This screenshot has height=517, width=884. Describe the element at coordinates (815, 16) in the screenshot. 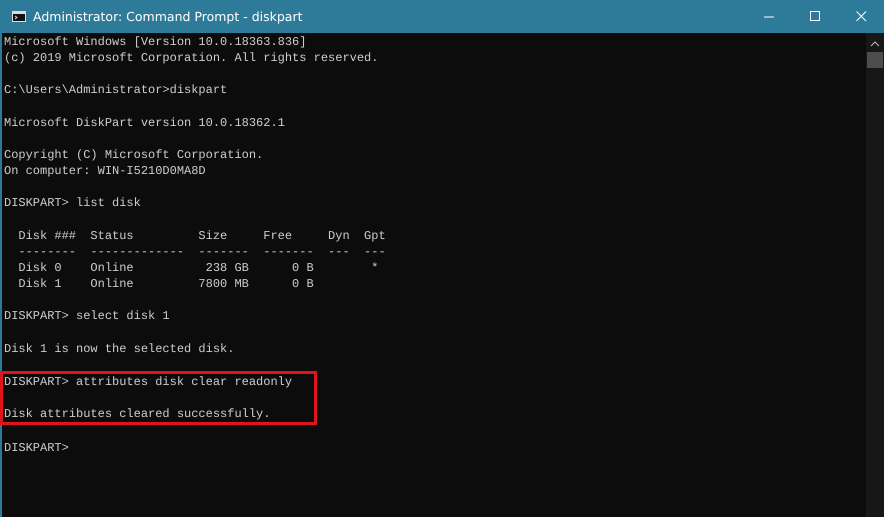

I see `maximize-icon` at that location.